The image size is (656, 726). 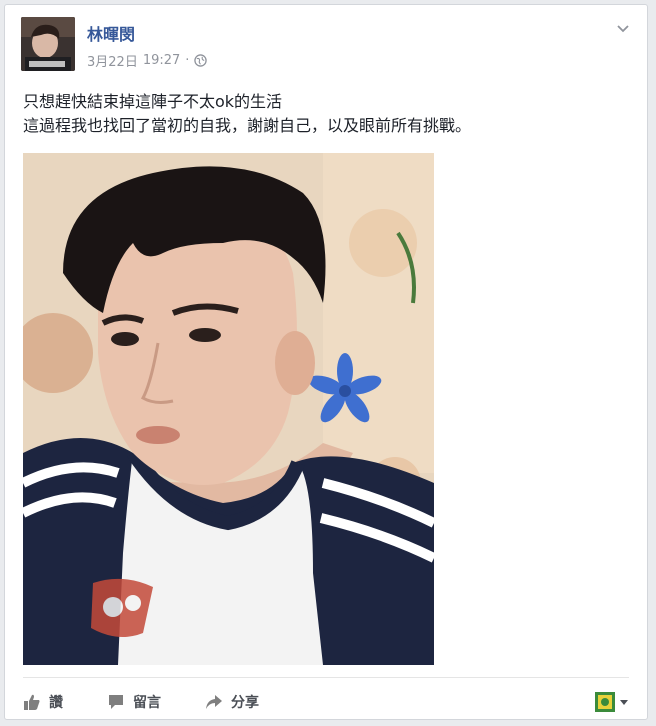 I want to click on action-divider, so click(x=326, y=677).